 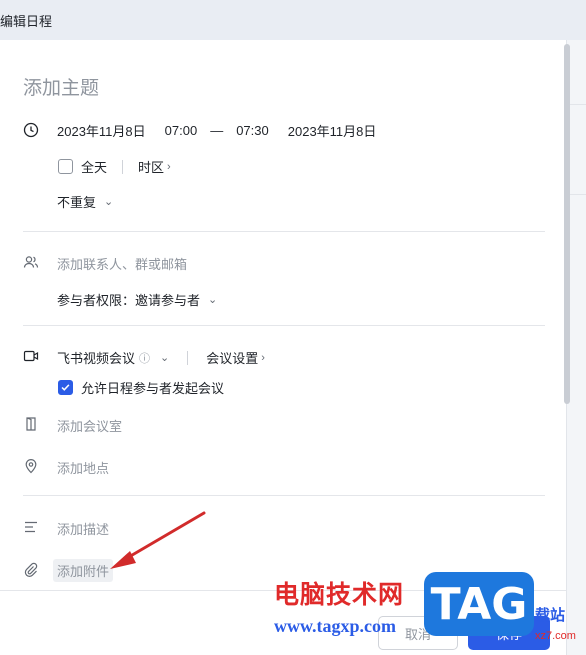 What do you see at coordinates (31, 424) in the screenshot?
I see `meeting-room-icon` at bounding box center [31, 424].